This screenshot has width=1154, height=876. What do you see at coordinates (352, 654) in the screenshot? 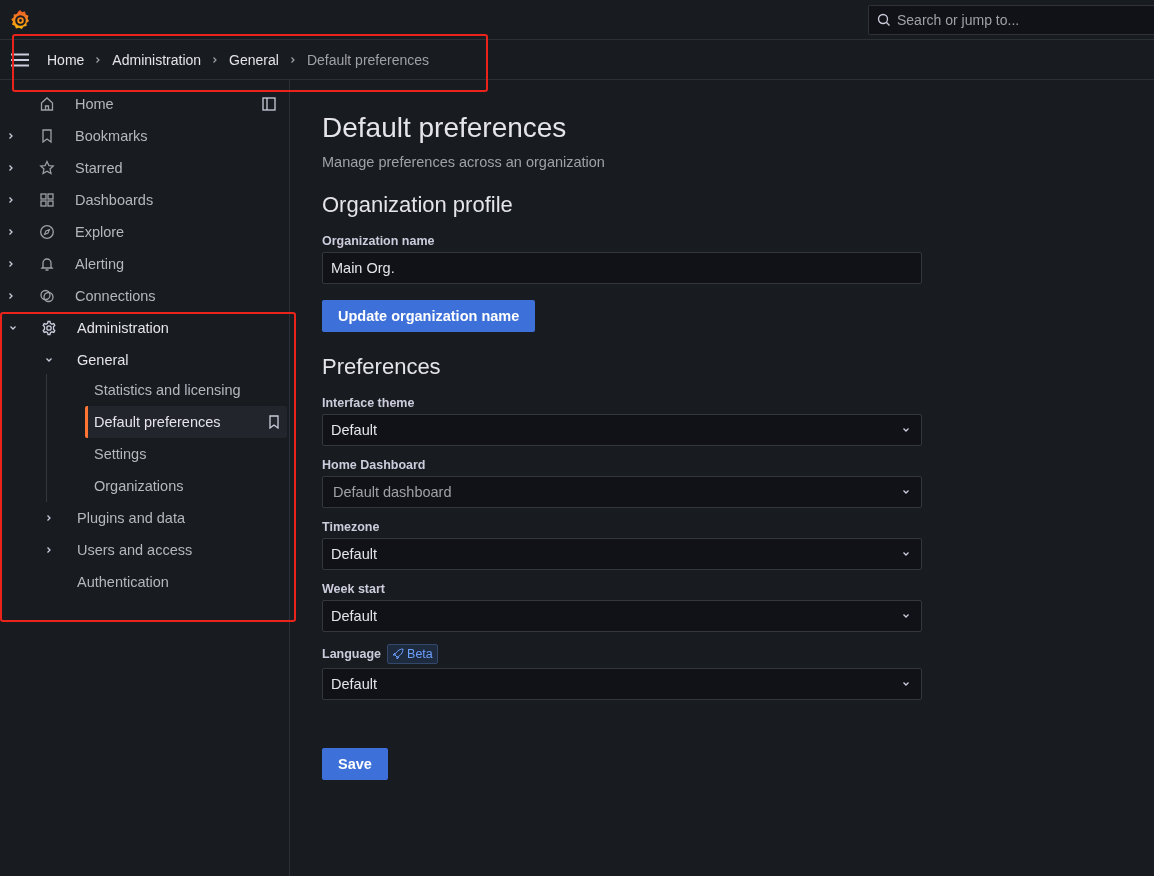
I see `field-label: Language` at bounding box center [352, 654].